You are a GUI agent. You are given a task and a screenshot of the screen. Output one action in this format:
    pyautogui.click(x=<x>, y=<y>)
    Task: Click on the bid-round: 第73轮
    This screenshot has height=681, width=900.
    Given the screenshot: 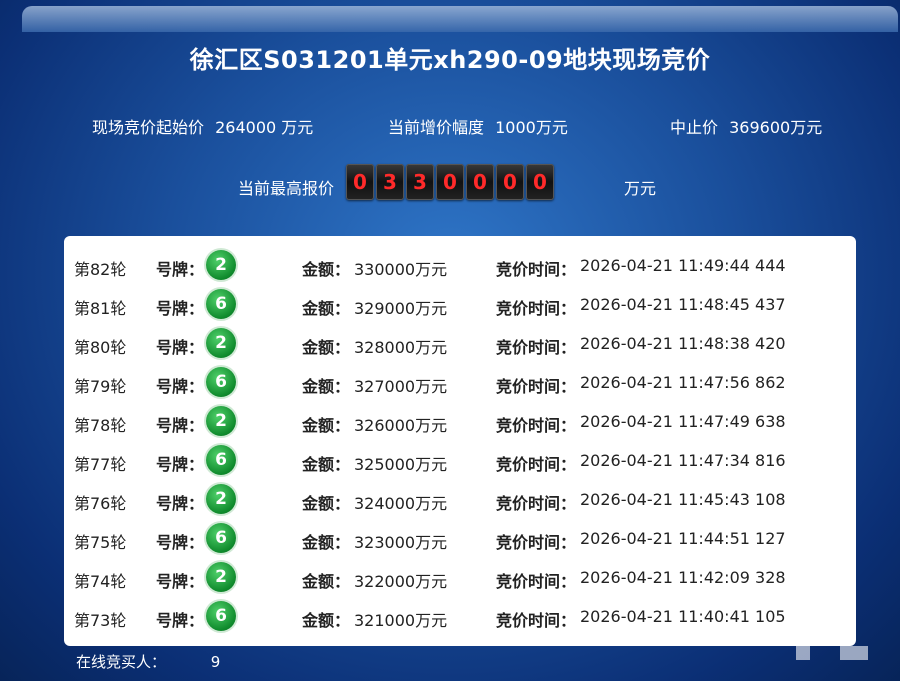 What is the action you would take?
    pyautogui.click(x=100, y=620)
    